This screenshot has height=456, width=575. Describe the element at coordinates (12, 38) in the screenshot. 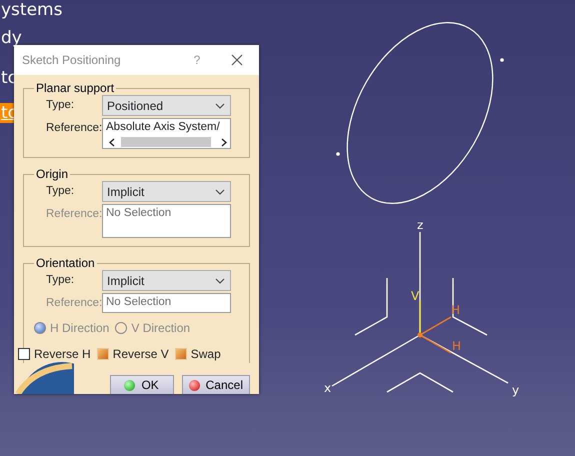

I see `tree-item: dy` at that location.